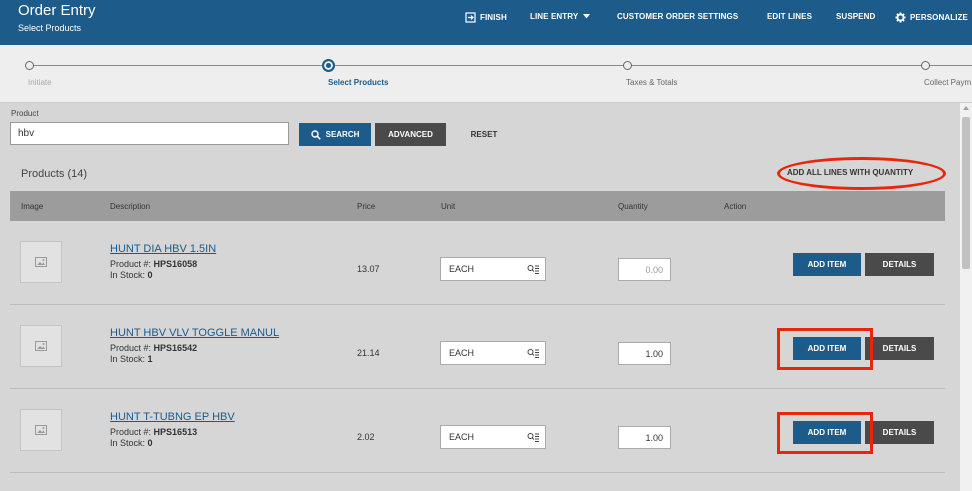  I want to click on search-button: SEARCH, so click(335, 134).